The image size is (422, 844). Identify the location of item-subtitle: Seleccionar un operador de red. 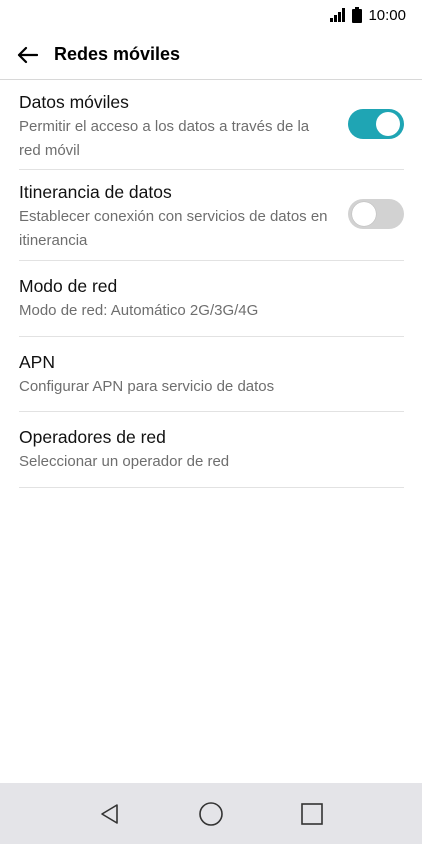
(124, 461).